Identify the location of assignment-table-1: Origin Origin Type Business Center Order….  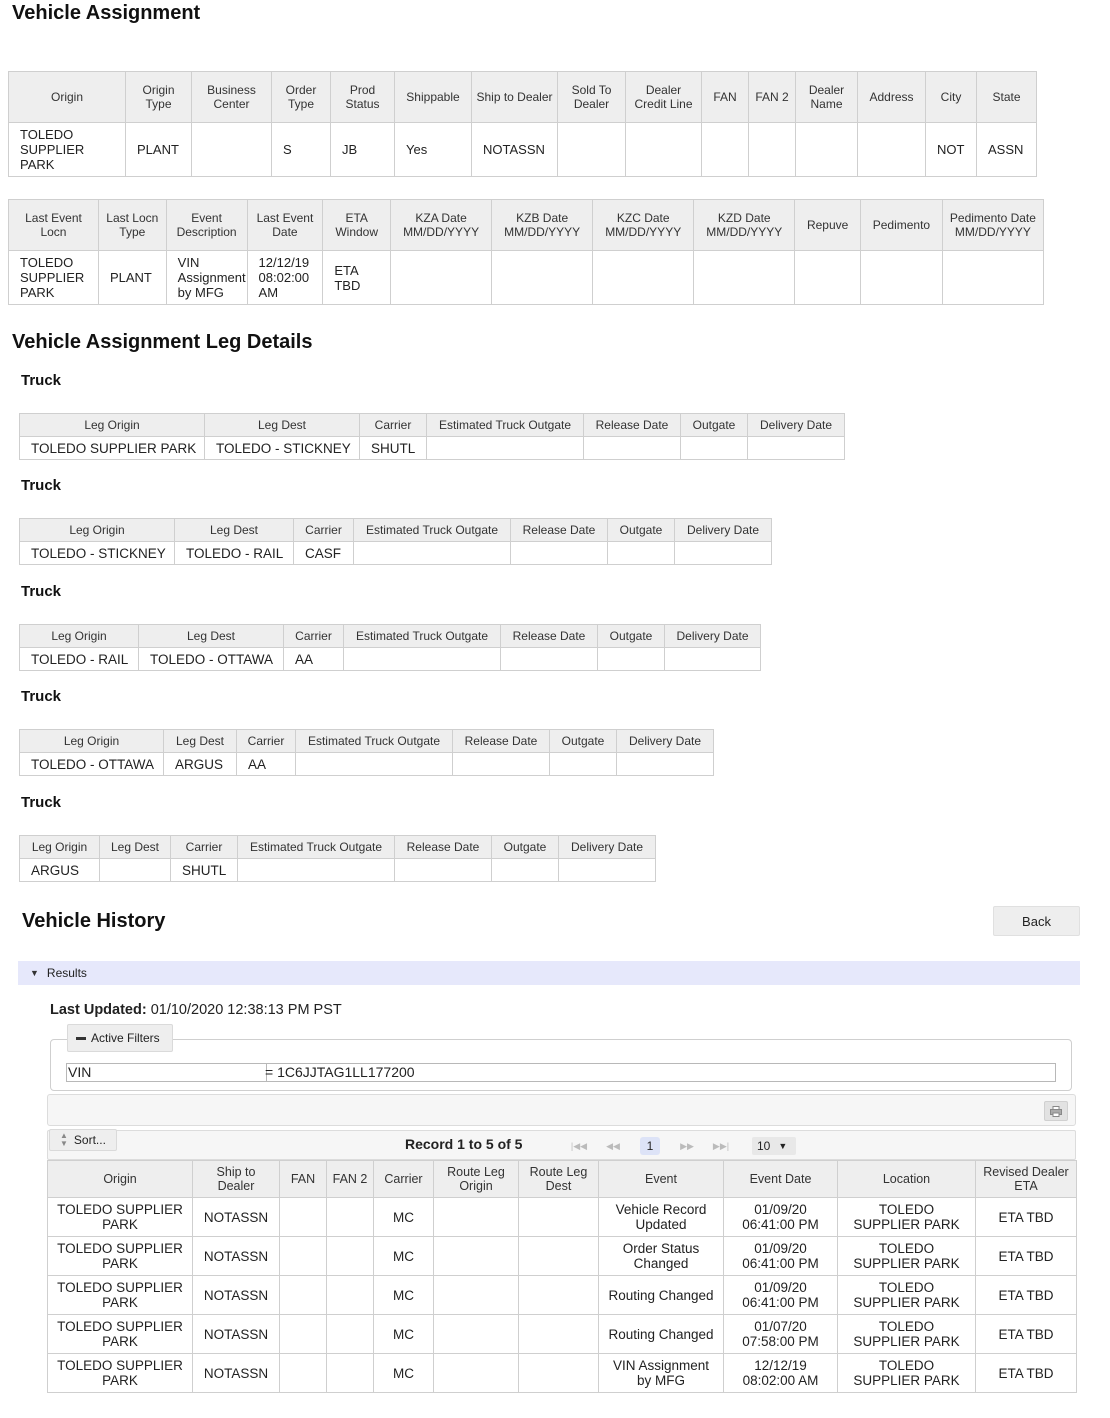
(522, 124).